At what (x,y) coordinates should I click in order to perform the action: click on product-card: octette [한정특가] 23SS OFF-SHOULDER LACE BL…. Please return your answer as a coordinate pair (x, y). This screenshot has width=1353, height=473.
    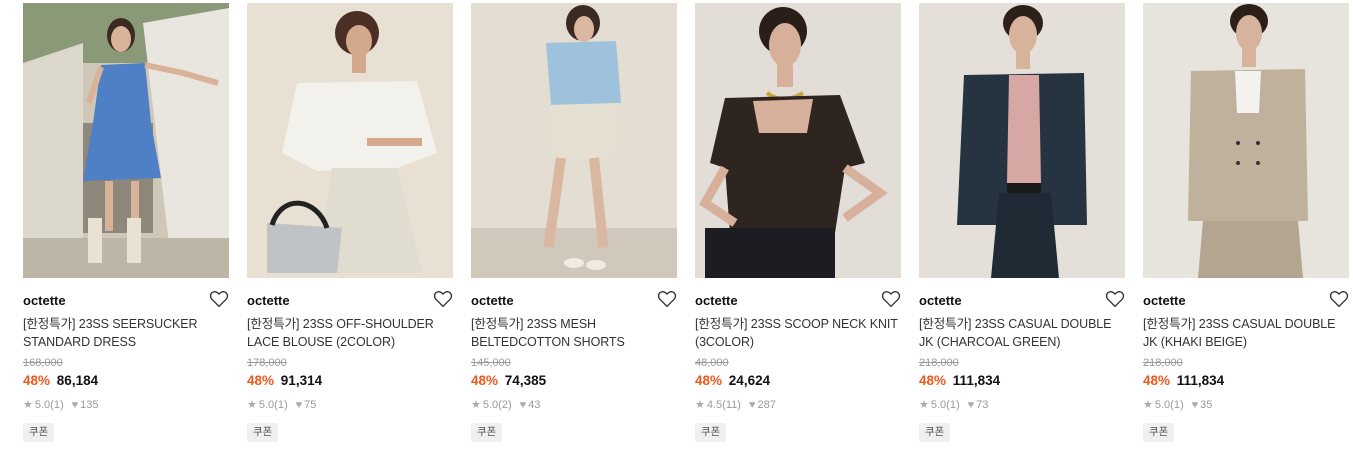
    Looking at the image, I should click on (350, 222).